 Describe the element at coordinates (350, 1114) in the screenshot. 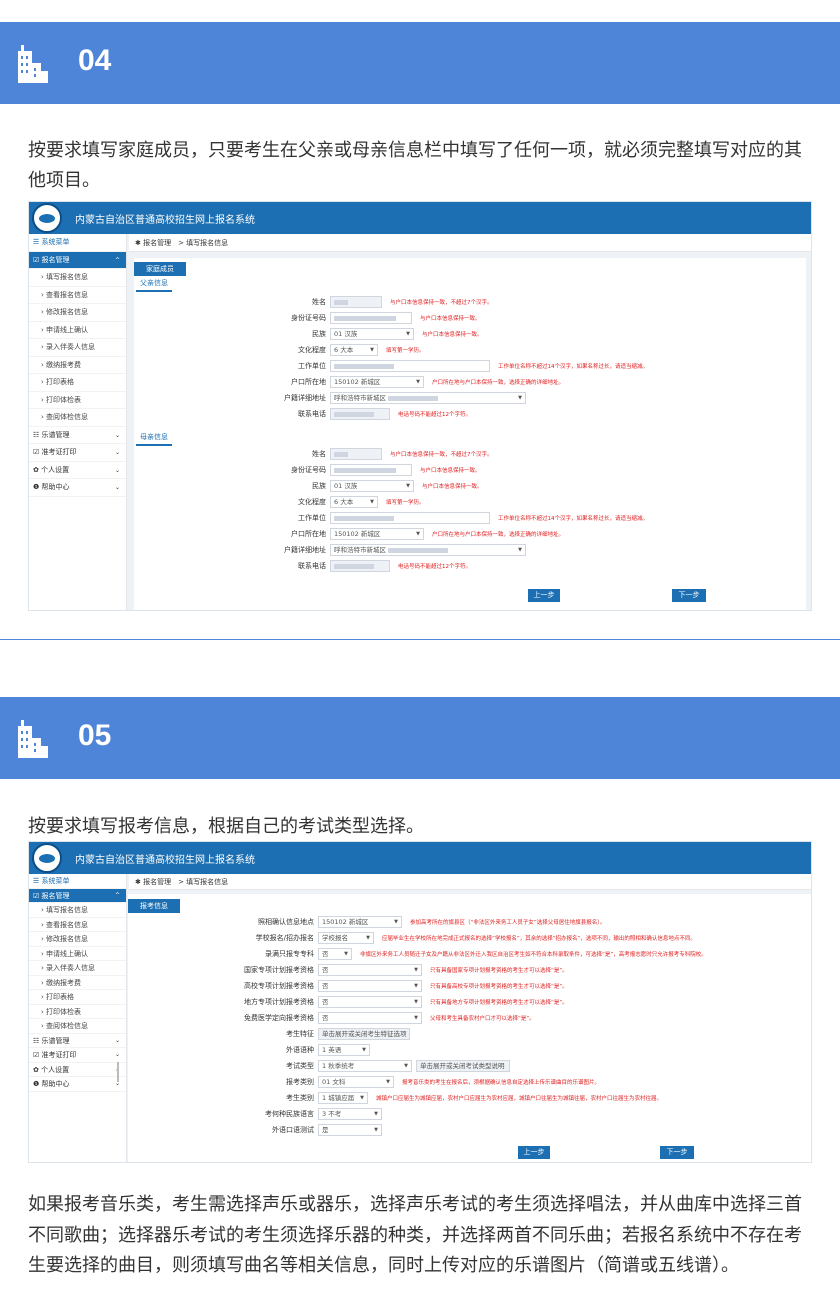

I see `ethnic-lang-select: 3 不考 ▼` at that location.